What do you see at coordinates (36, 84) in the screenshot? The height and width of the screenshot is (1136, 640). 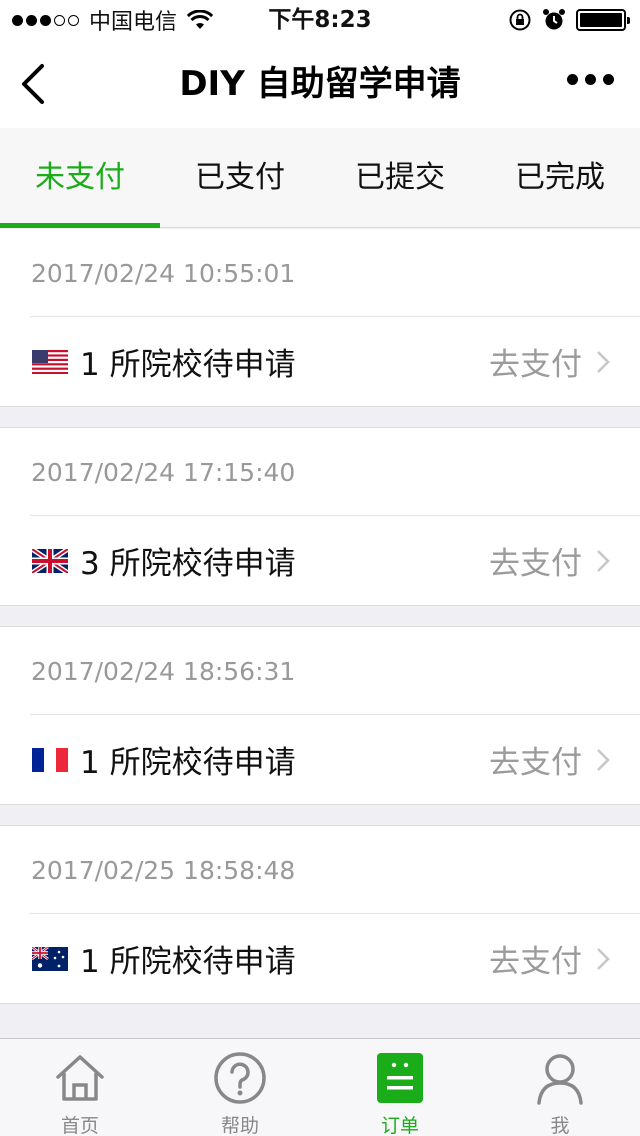 I see `back-arrow-icon` at bounding box center [36, 84].